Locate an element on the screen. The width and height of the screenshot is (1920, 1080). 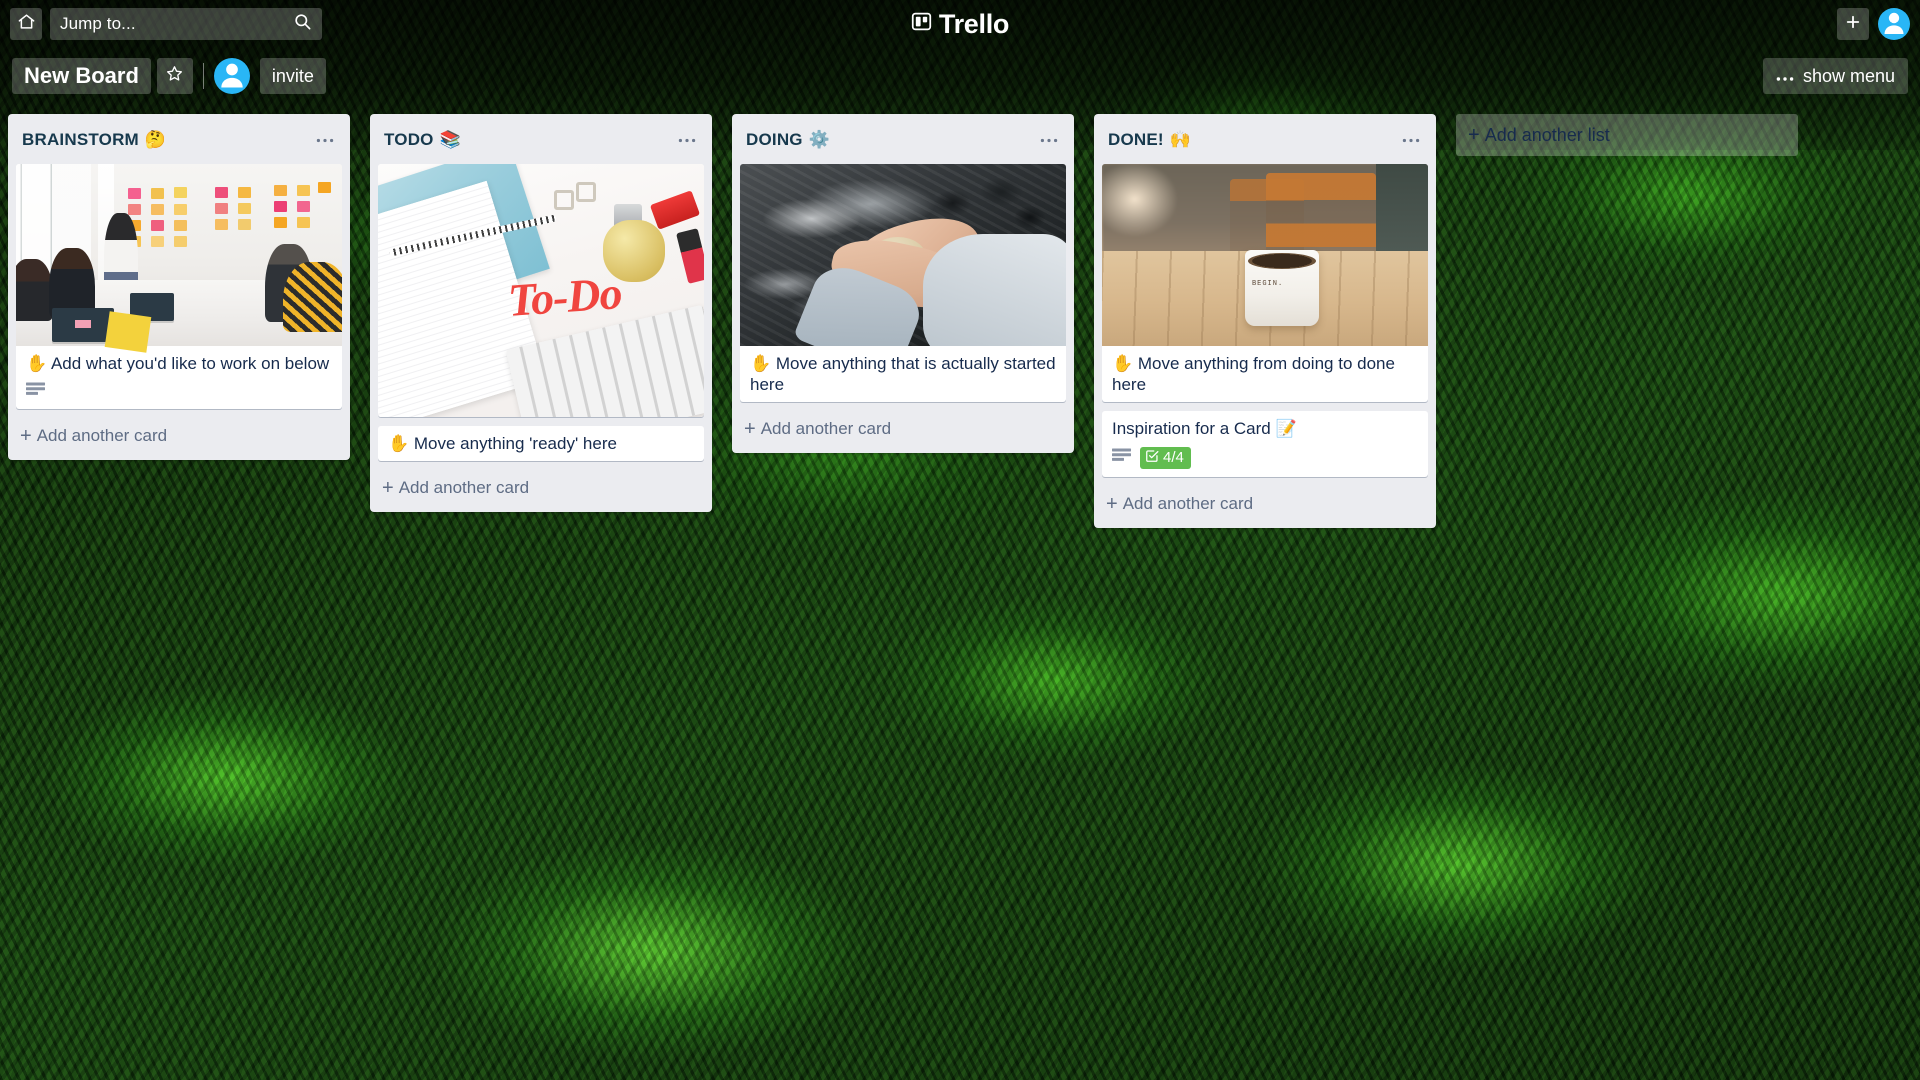
board-member-avatar is located at coordinates (231, 76).